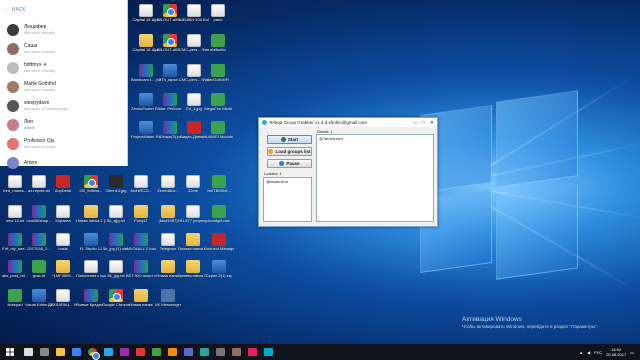 The width and height of the screenshot is (640, 360). Describe the element at coordinates (108, 352) in the screenshot. I see `telegram-taskbar-icon` at that location.